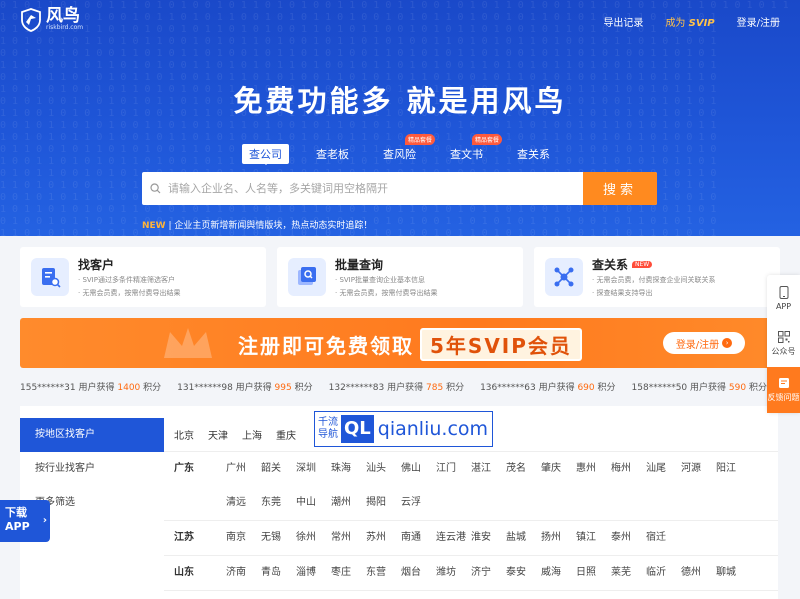  I want to click on city-link: 天津, so click(218, 434).